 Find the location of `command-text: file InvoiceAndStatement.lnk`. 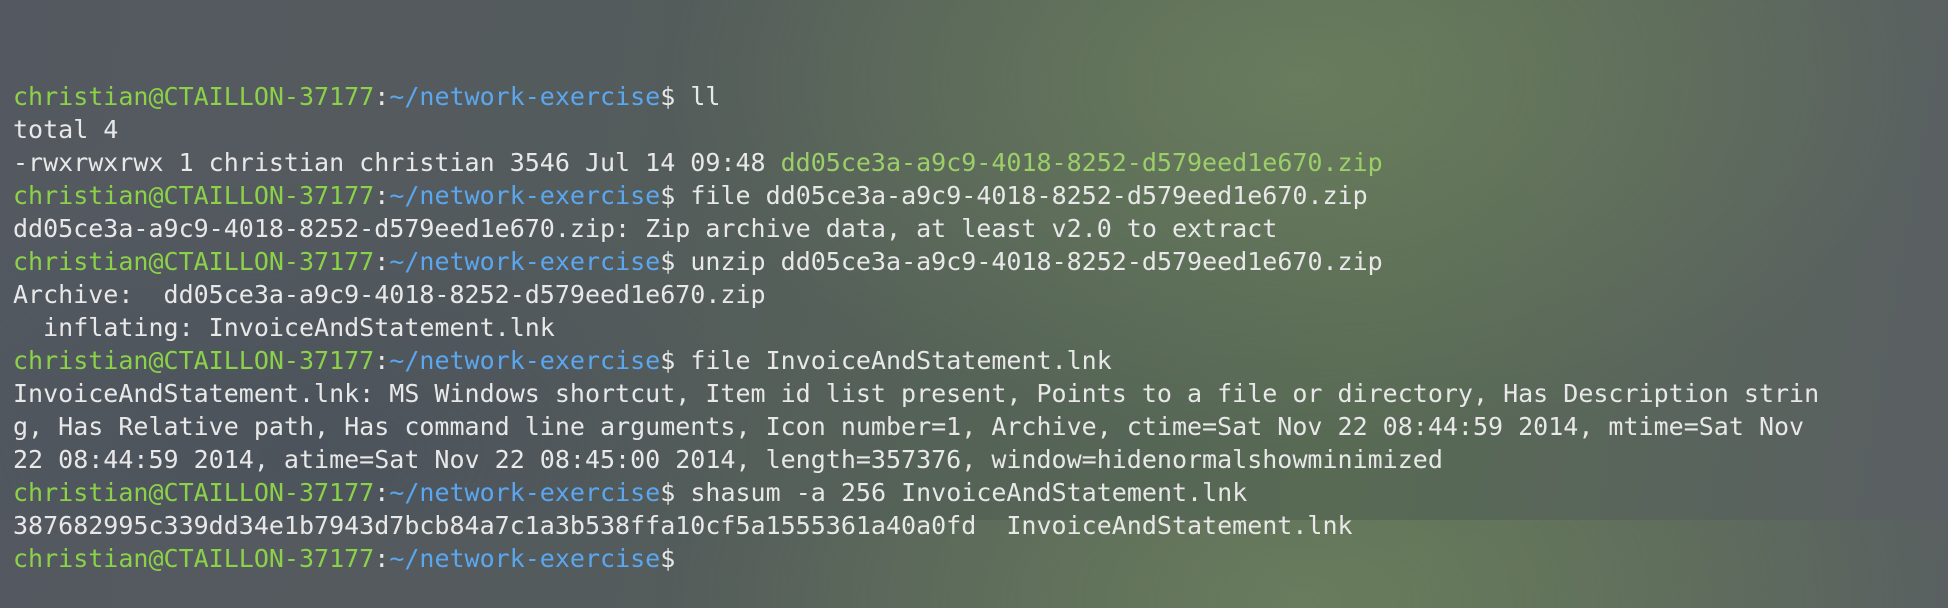

command-text: file InvoiceAndStatement.lnk is located at coordinates (893, 360).